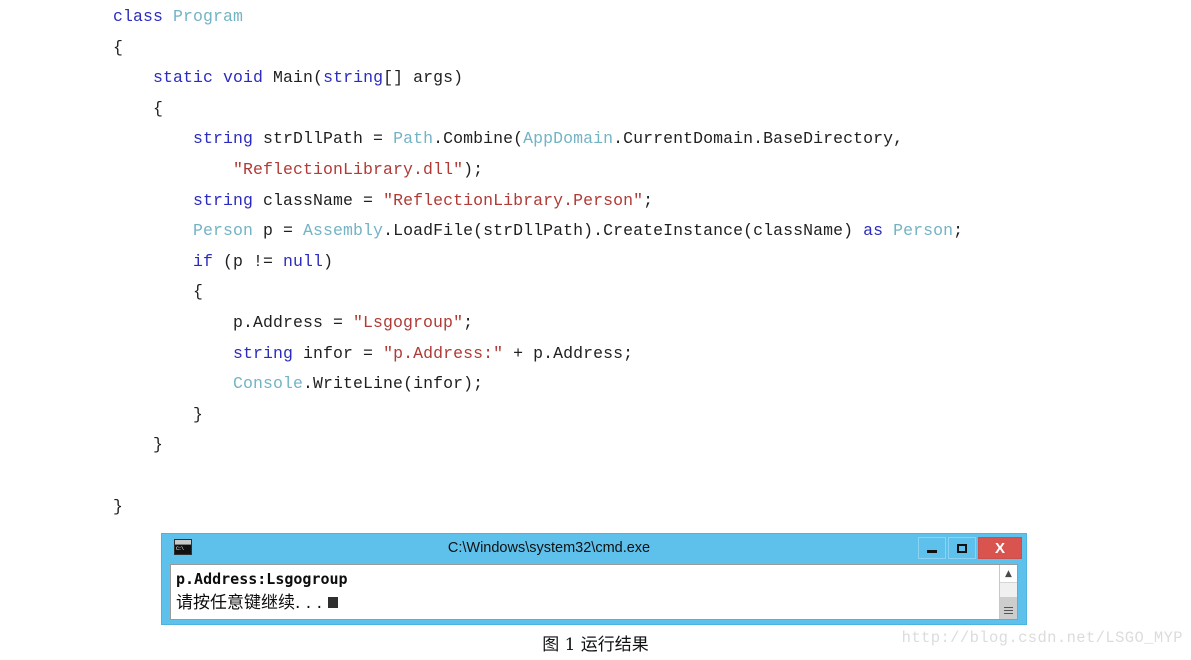  I want to click on code-token: AppDomain, so click(568, 139).